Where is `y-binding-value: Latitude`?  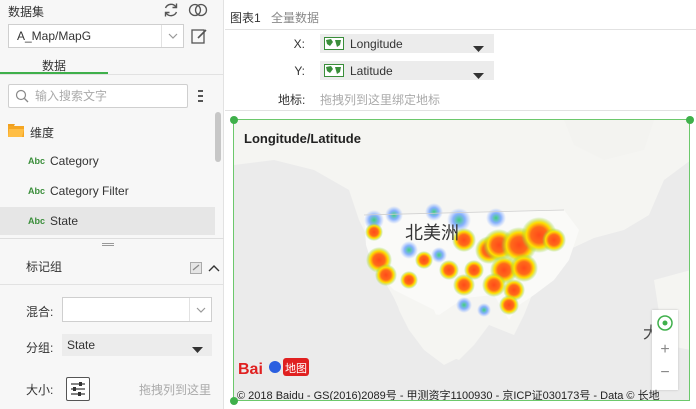
y-binding-value: Latitude is located at coordinates (371, 71).